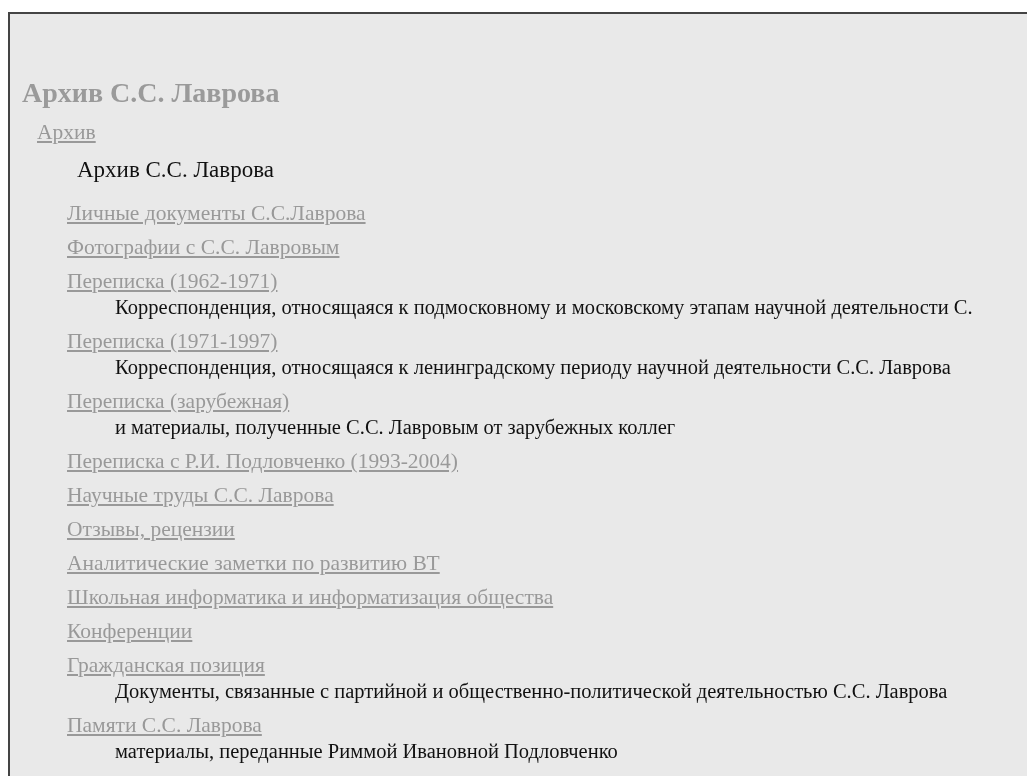  Describe the element at coordinates (172, 341) in the screenshot. I see `archive-link: Переписка (1971-1997)` at that location.